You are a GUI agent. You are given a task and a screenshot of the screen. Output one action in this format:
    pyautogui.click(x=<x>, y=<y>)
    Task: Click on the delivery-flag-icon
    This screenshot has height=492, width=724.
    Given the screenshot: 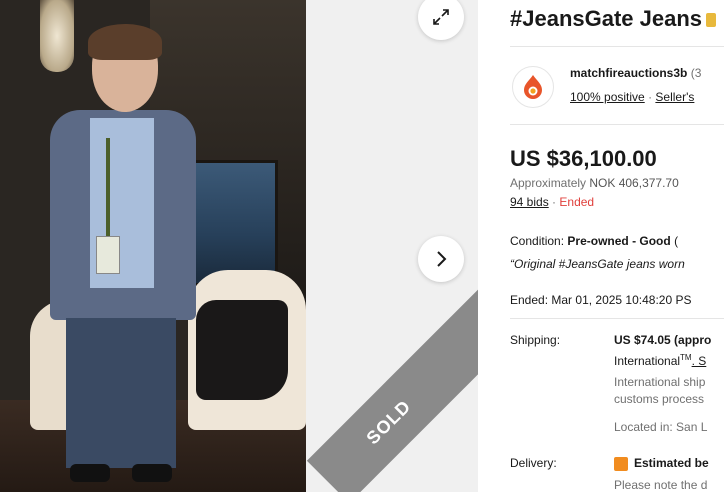 What is the action you would take?
    pyautogui.click(x=621, y=463)
    